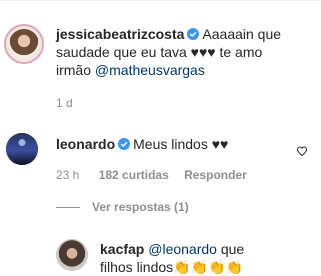 The width and height of the screenshot is (321, 276). I want to click on comment-1-text-part-3: irmão, so click(75, 70).